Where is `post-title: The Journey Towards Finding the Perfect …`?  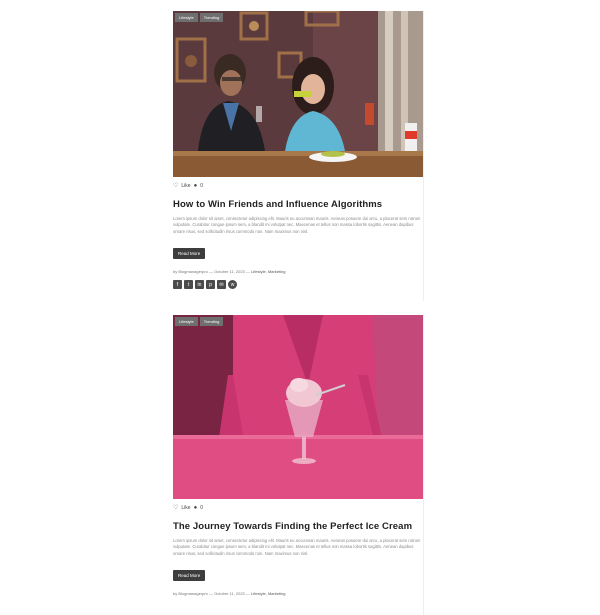
post-title: The Journey Towards Finding the Perfect … is located at coordinates (298, 527).